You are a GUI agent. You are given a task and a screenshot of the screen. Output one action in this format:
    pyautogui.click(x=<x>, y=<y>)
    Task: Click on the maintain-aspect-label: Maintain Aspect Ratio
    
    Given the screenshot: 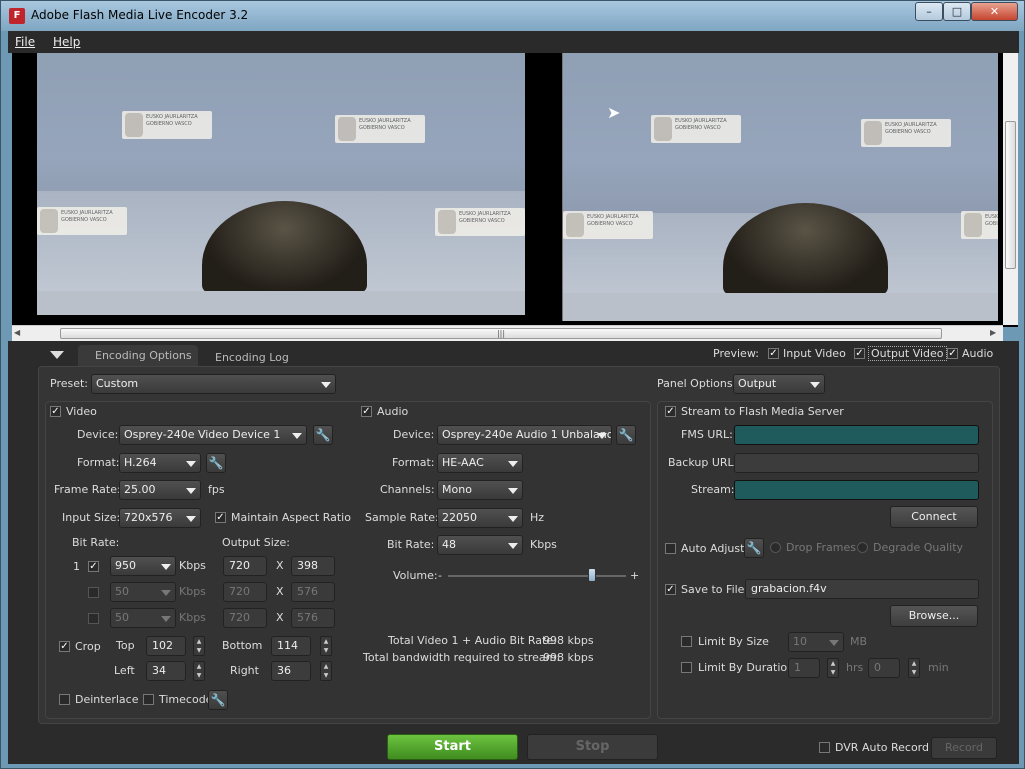 What is the action you would take?
    pyautogui.click(x=291, y=517)
    